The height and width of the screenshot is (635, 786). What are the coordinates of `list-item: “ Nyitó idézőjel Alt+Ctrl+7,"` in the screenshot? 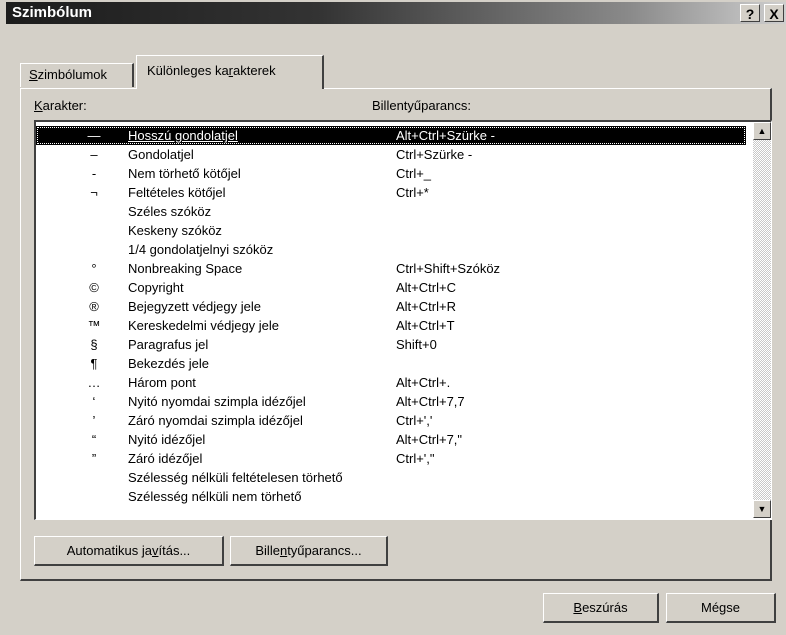 It's located at (391, 439).